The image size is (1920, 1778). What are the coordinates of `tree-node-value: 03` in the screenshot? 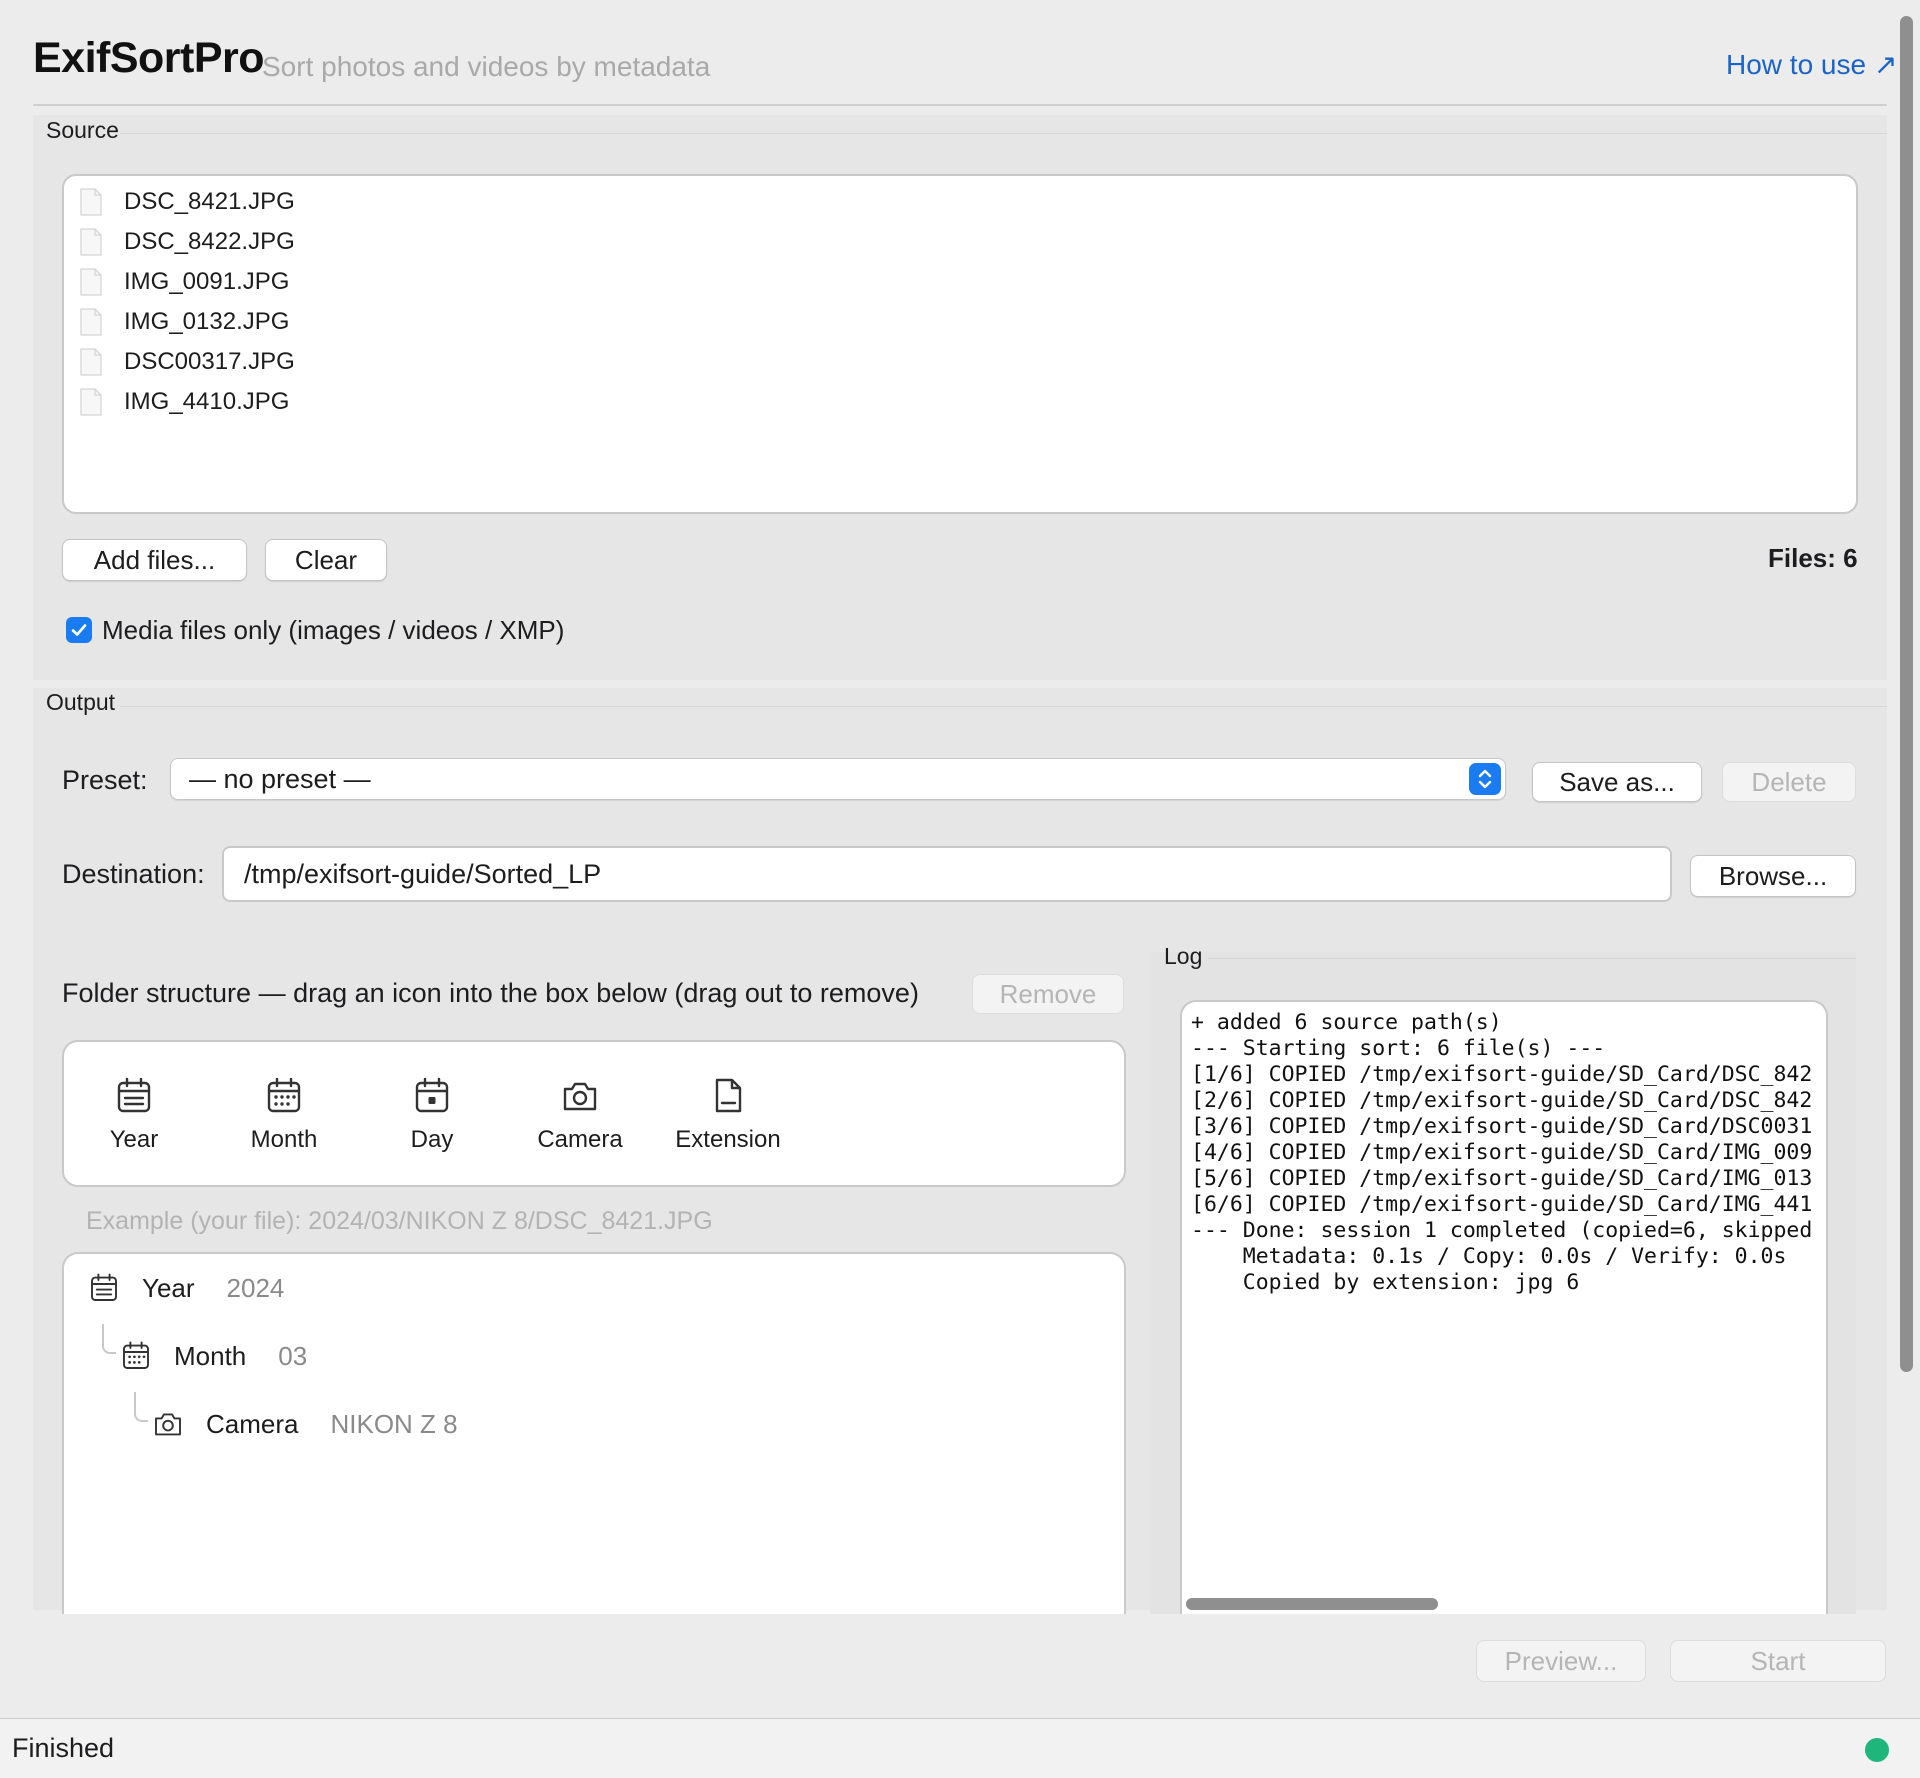 It's located at (293, 1355).